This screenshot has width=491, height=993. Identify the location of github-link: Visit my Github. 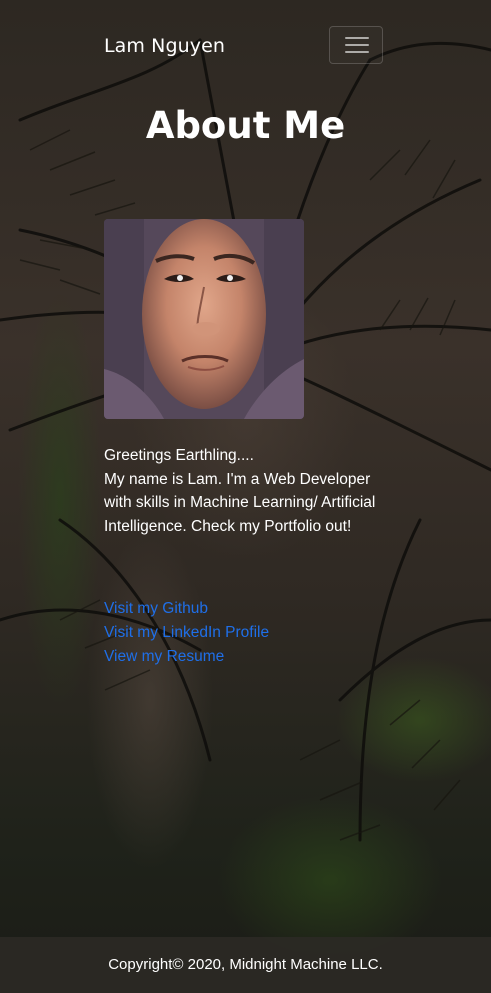
(254, 609).